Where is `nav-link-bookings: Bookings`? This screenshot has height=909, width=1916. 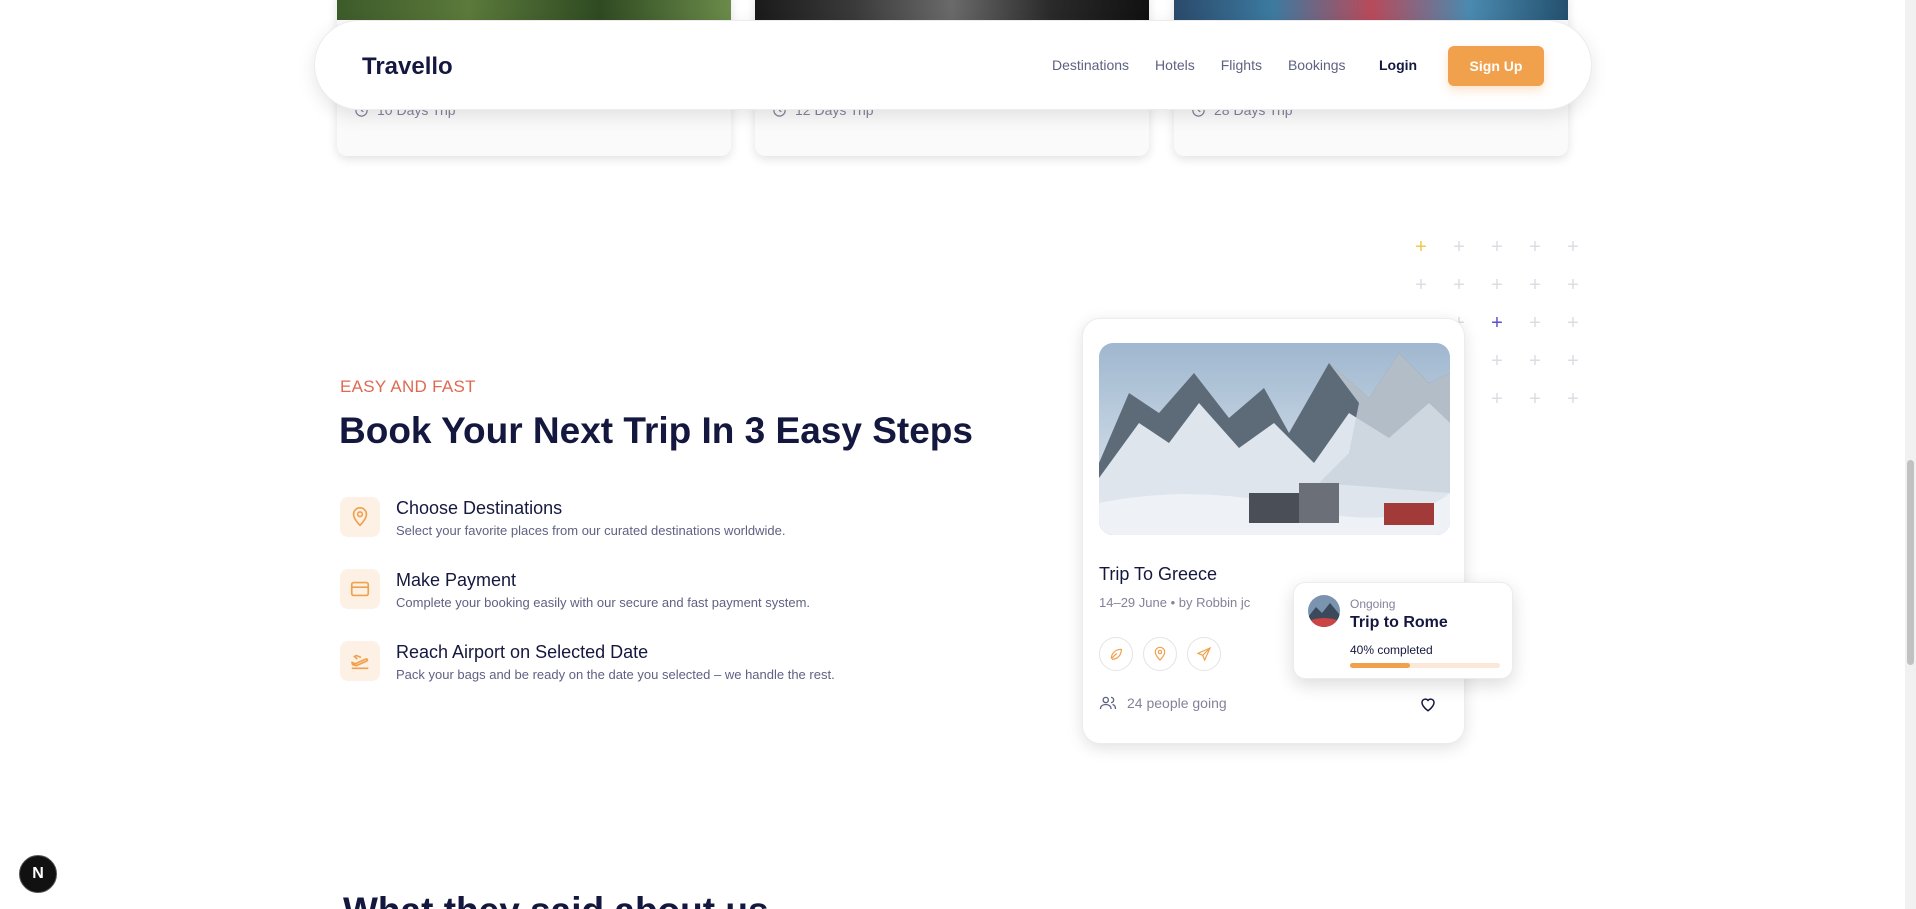
nav-link-bookings: Bookings is located at coordinates (1317, 65).